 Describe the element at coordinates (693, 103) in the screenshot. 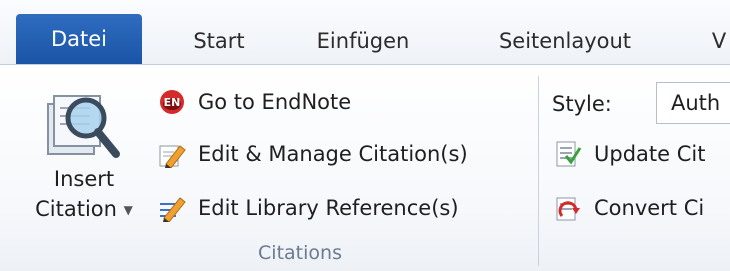

I see `style-select: Auth` at that location.